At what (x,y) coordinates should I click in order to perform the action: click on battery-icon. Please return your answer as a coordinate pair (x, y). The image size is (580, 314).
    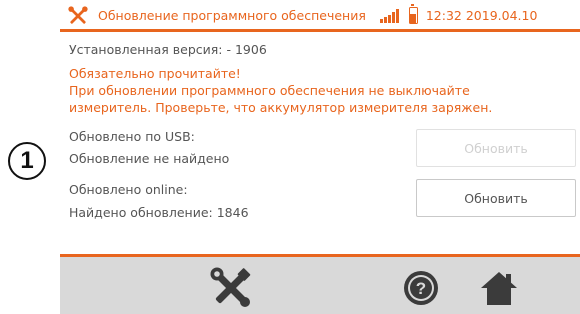
    Looking at the image, I should click on (413, 14).